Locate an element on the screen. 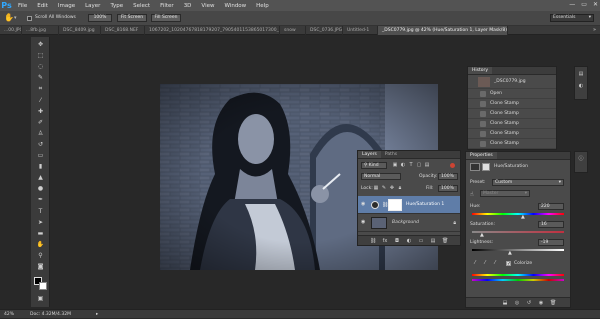 This screenshot has width=600, height=319. pen-tool-icon: ✒ is located at coordinates (40, 199).